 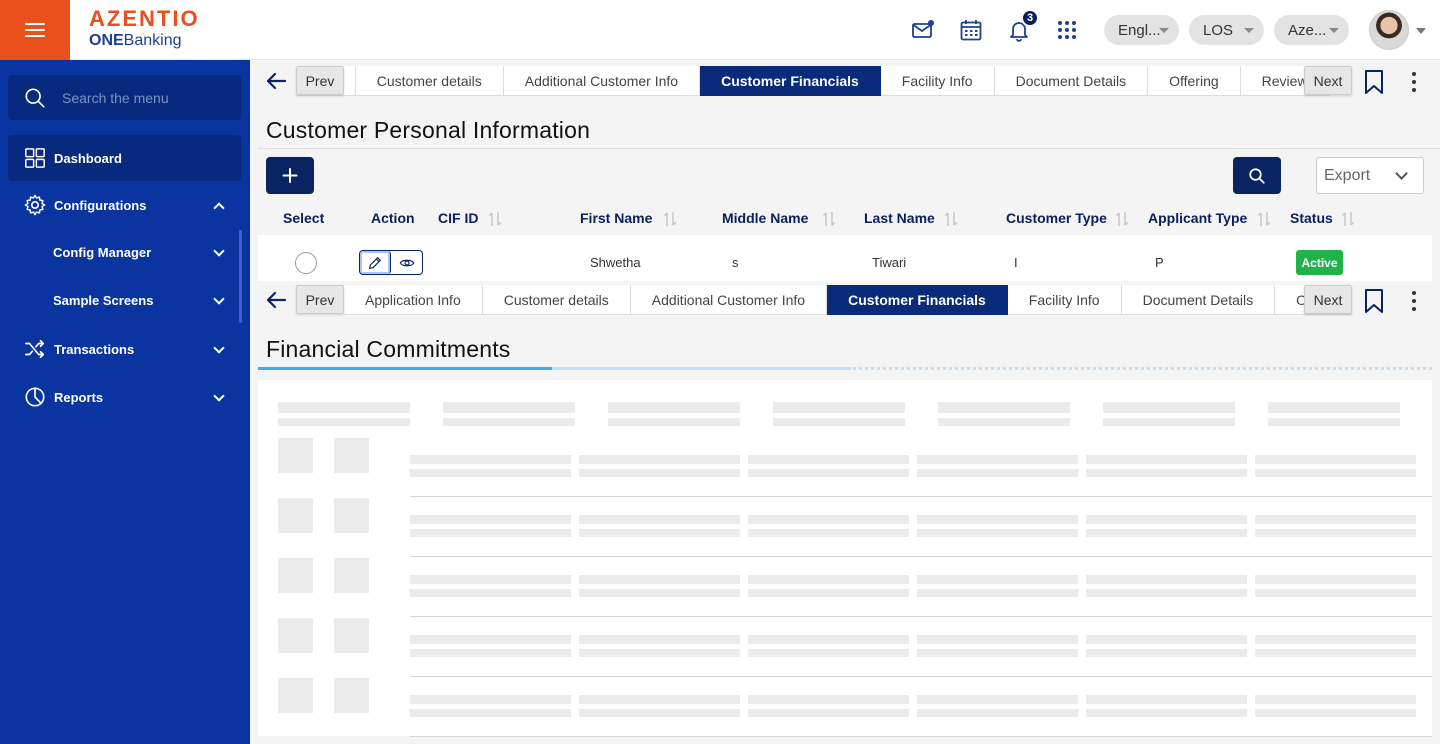 I want to click on menu-search-placeholder: Search the menu, so click(x=115, y=97).